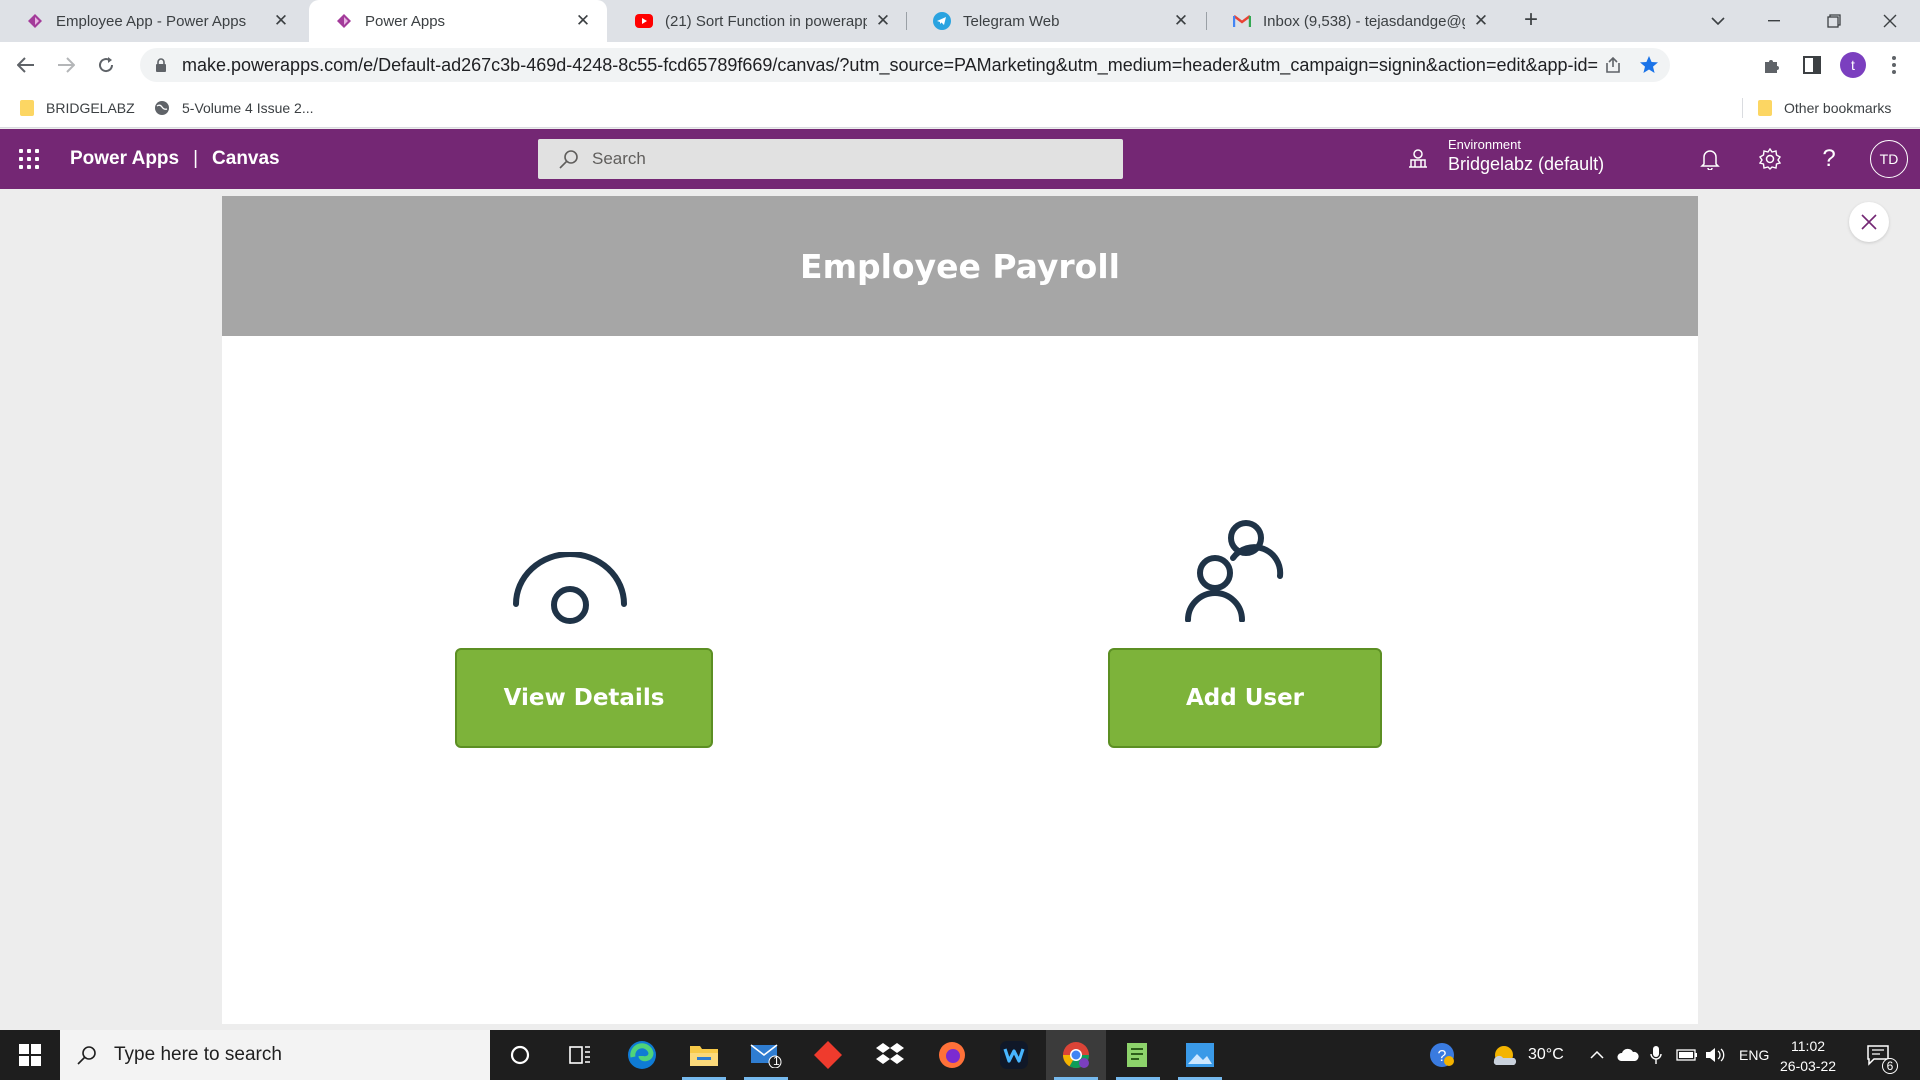  What do you see at coordinates (35, 21) in the screenshot?
I see `power-apps-icon` at bounding box center [35, 21].